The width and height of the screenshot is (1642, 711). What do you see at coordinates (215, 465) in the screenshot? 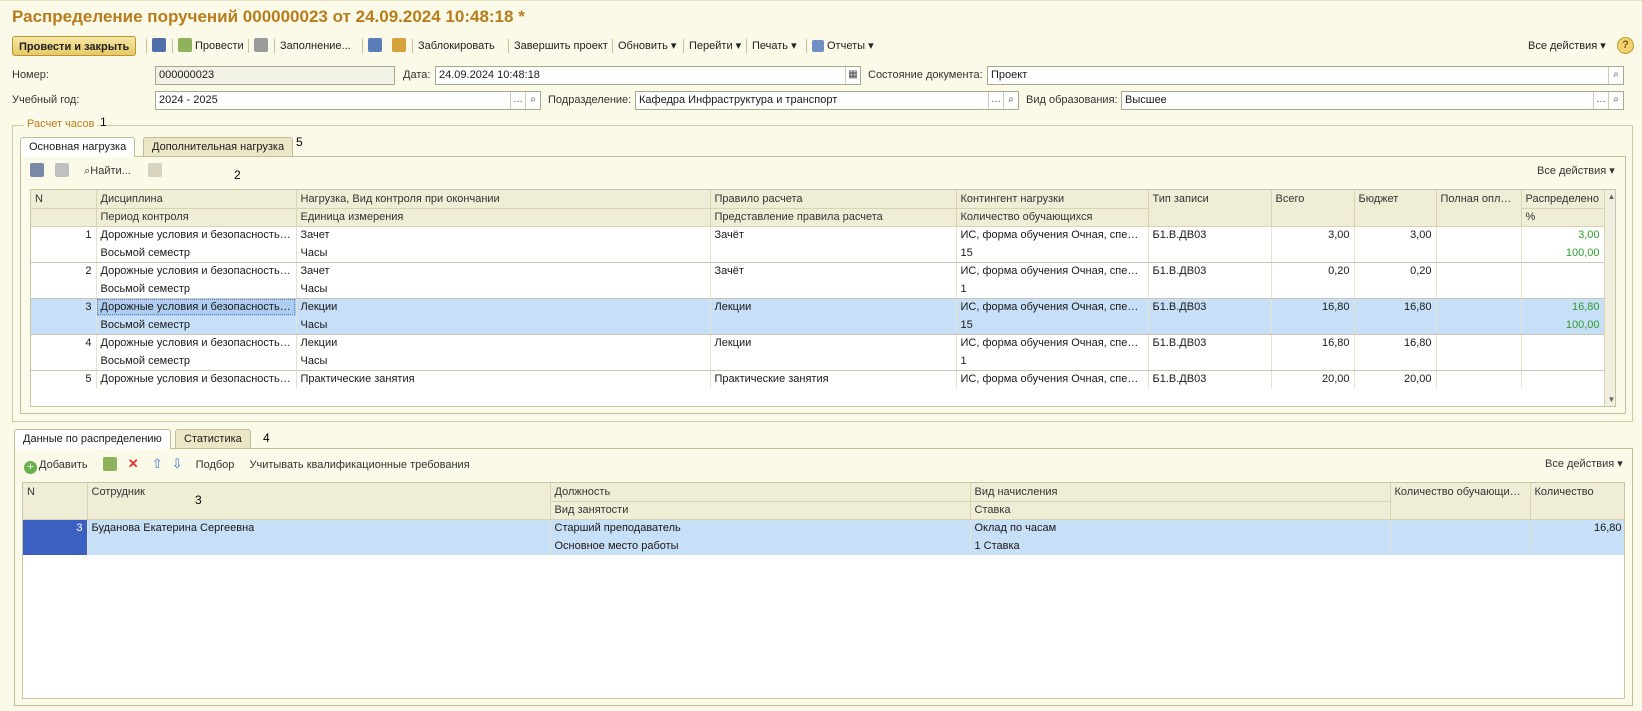
I see `pick-button: Подбор` at bounding box center [215, 465].